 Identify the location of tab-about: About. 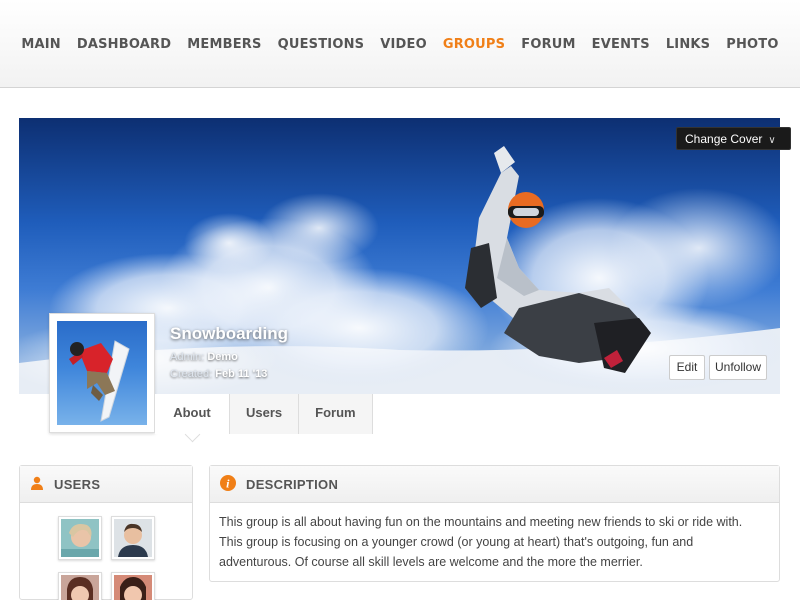
(192, 414).